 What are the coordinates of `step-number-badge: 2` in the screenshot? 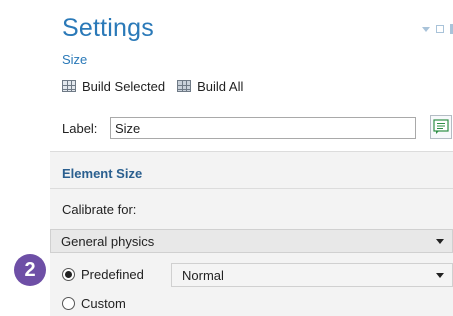 It's located at (30, 270).